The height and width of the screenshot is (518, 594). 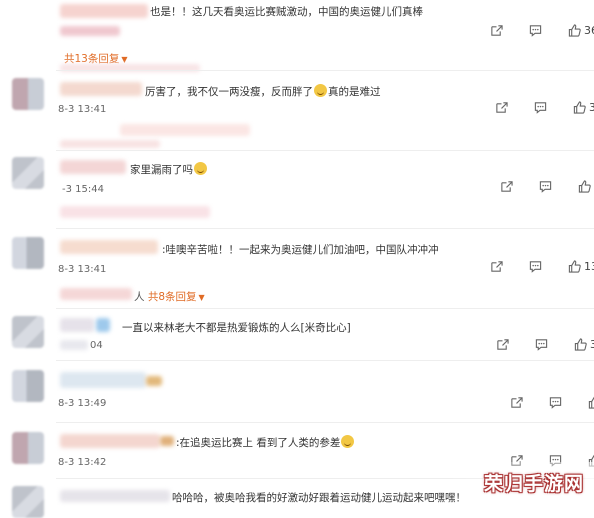 What do you see at coordinates (265, 442) in the screenshot?
I see `comment-text: :在追奥运比赛上 看到了人类的参差` at bounding box center [265, 442].